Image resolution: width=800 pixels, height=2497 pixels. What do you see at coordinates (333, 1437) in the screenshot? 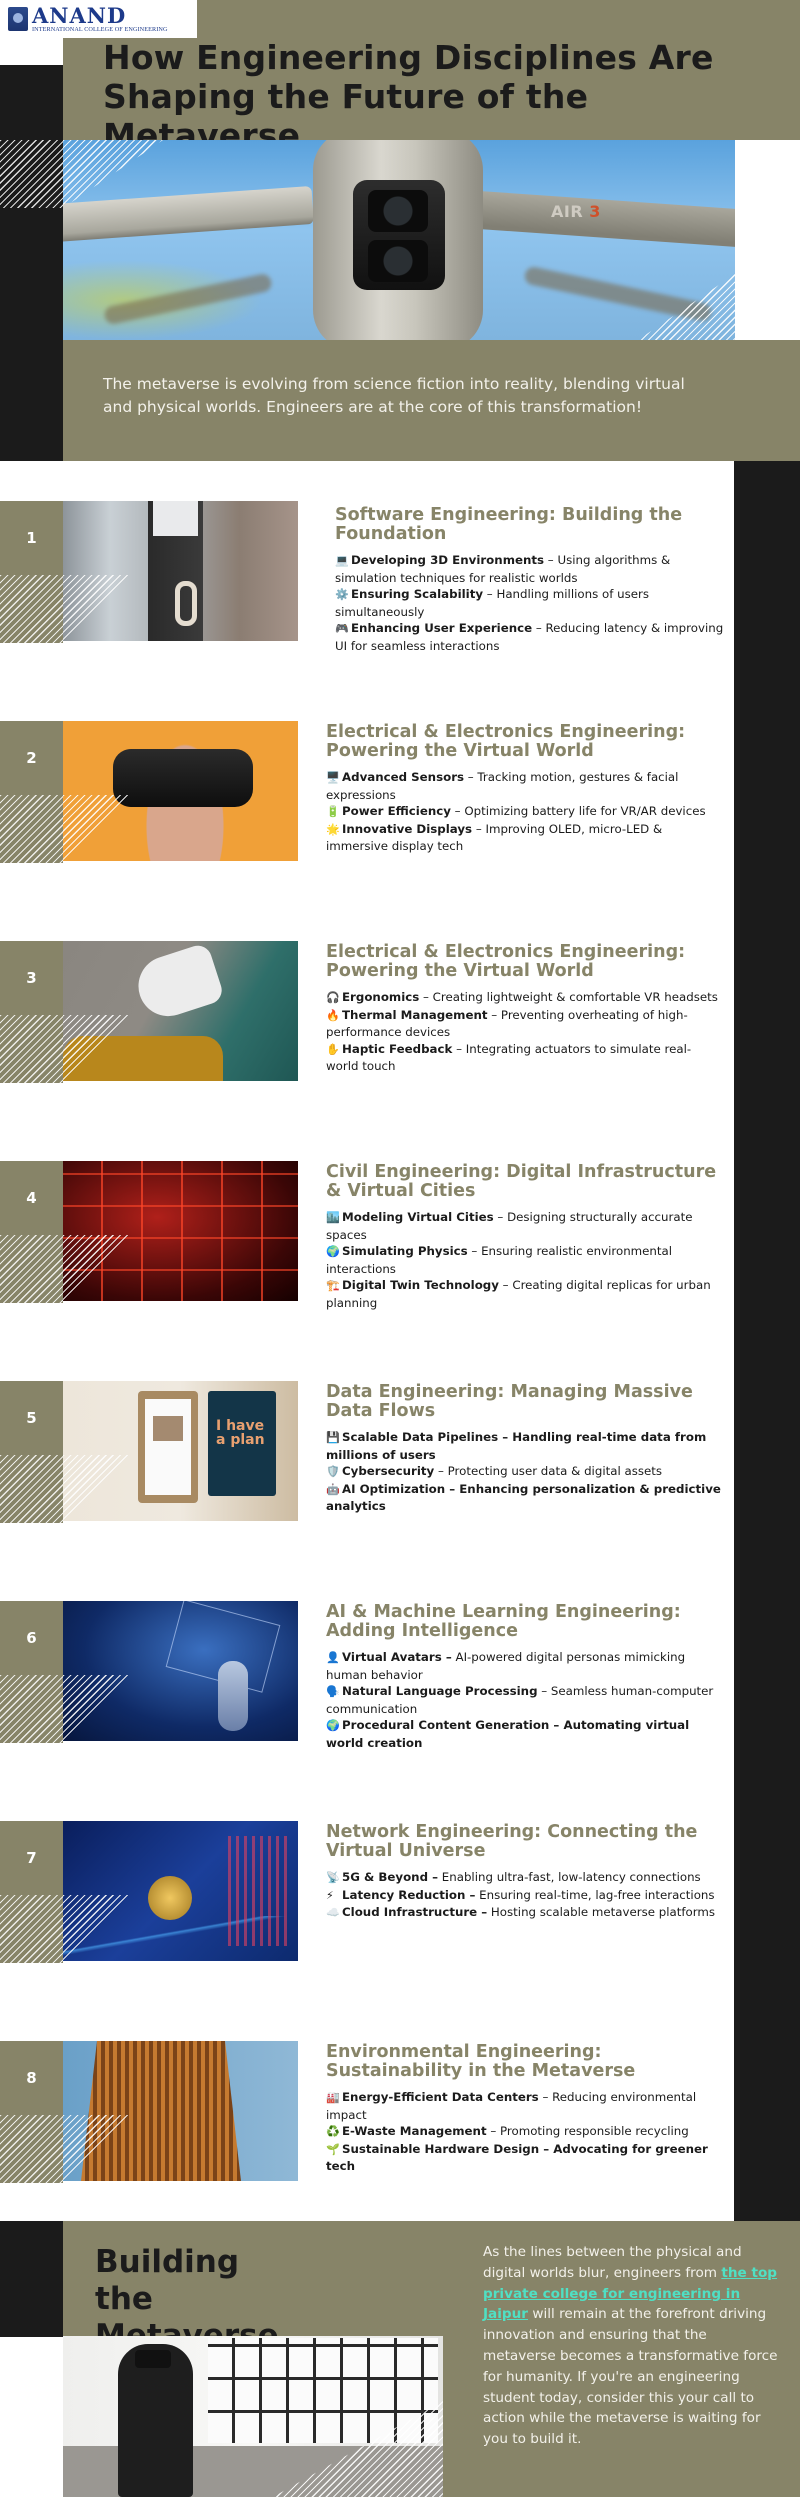
I see `floppy-disk-icon: 💾` at bounding box center [333, 1437].